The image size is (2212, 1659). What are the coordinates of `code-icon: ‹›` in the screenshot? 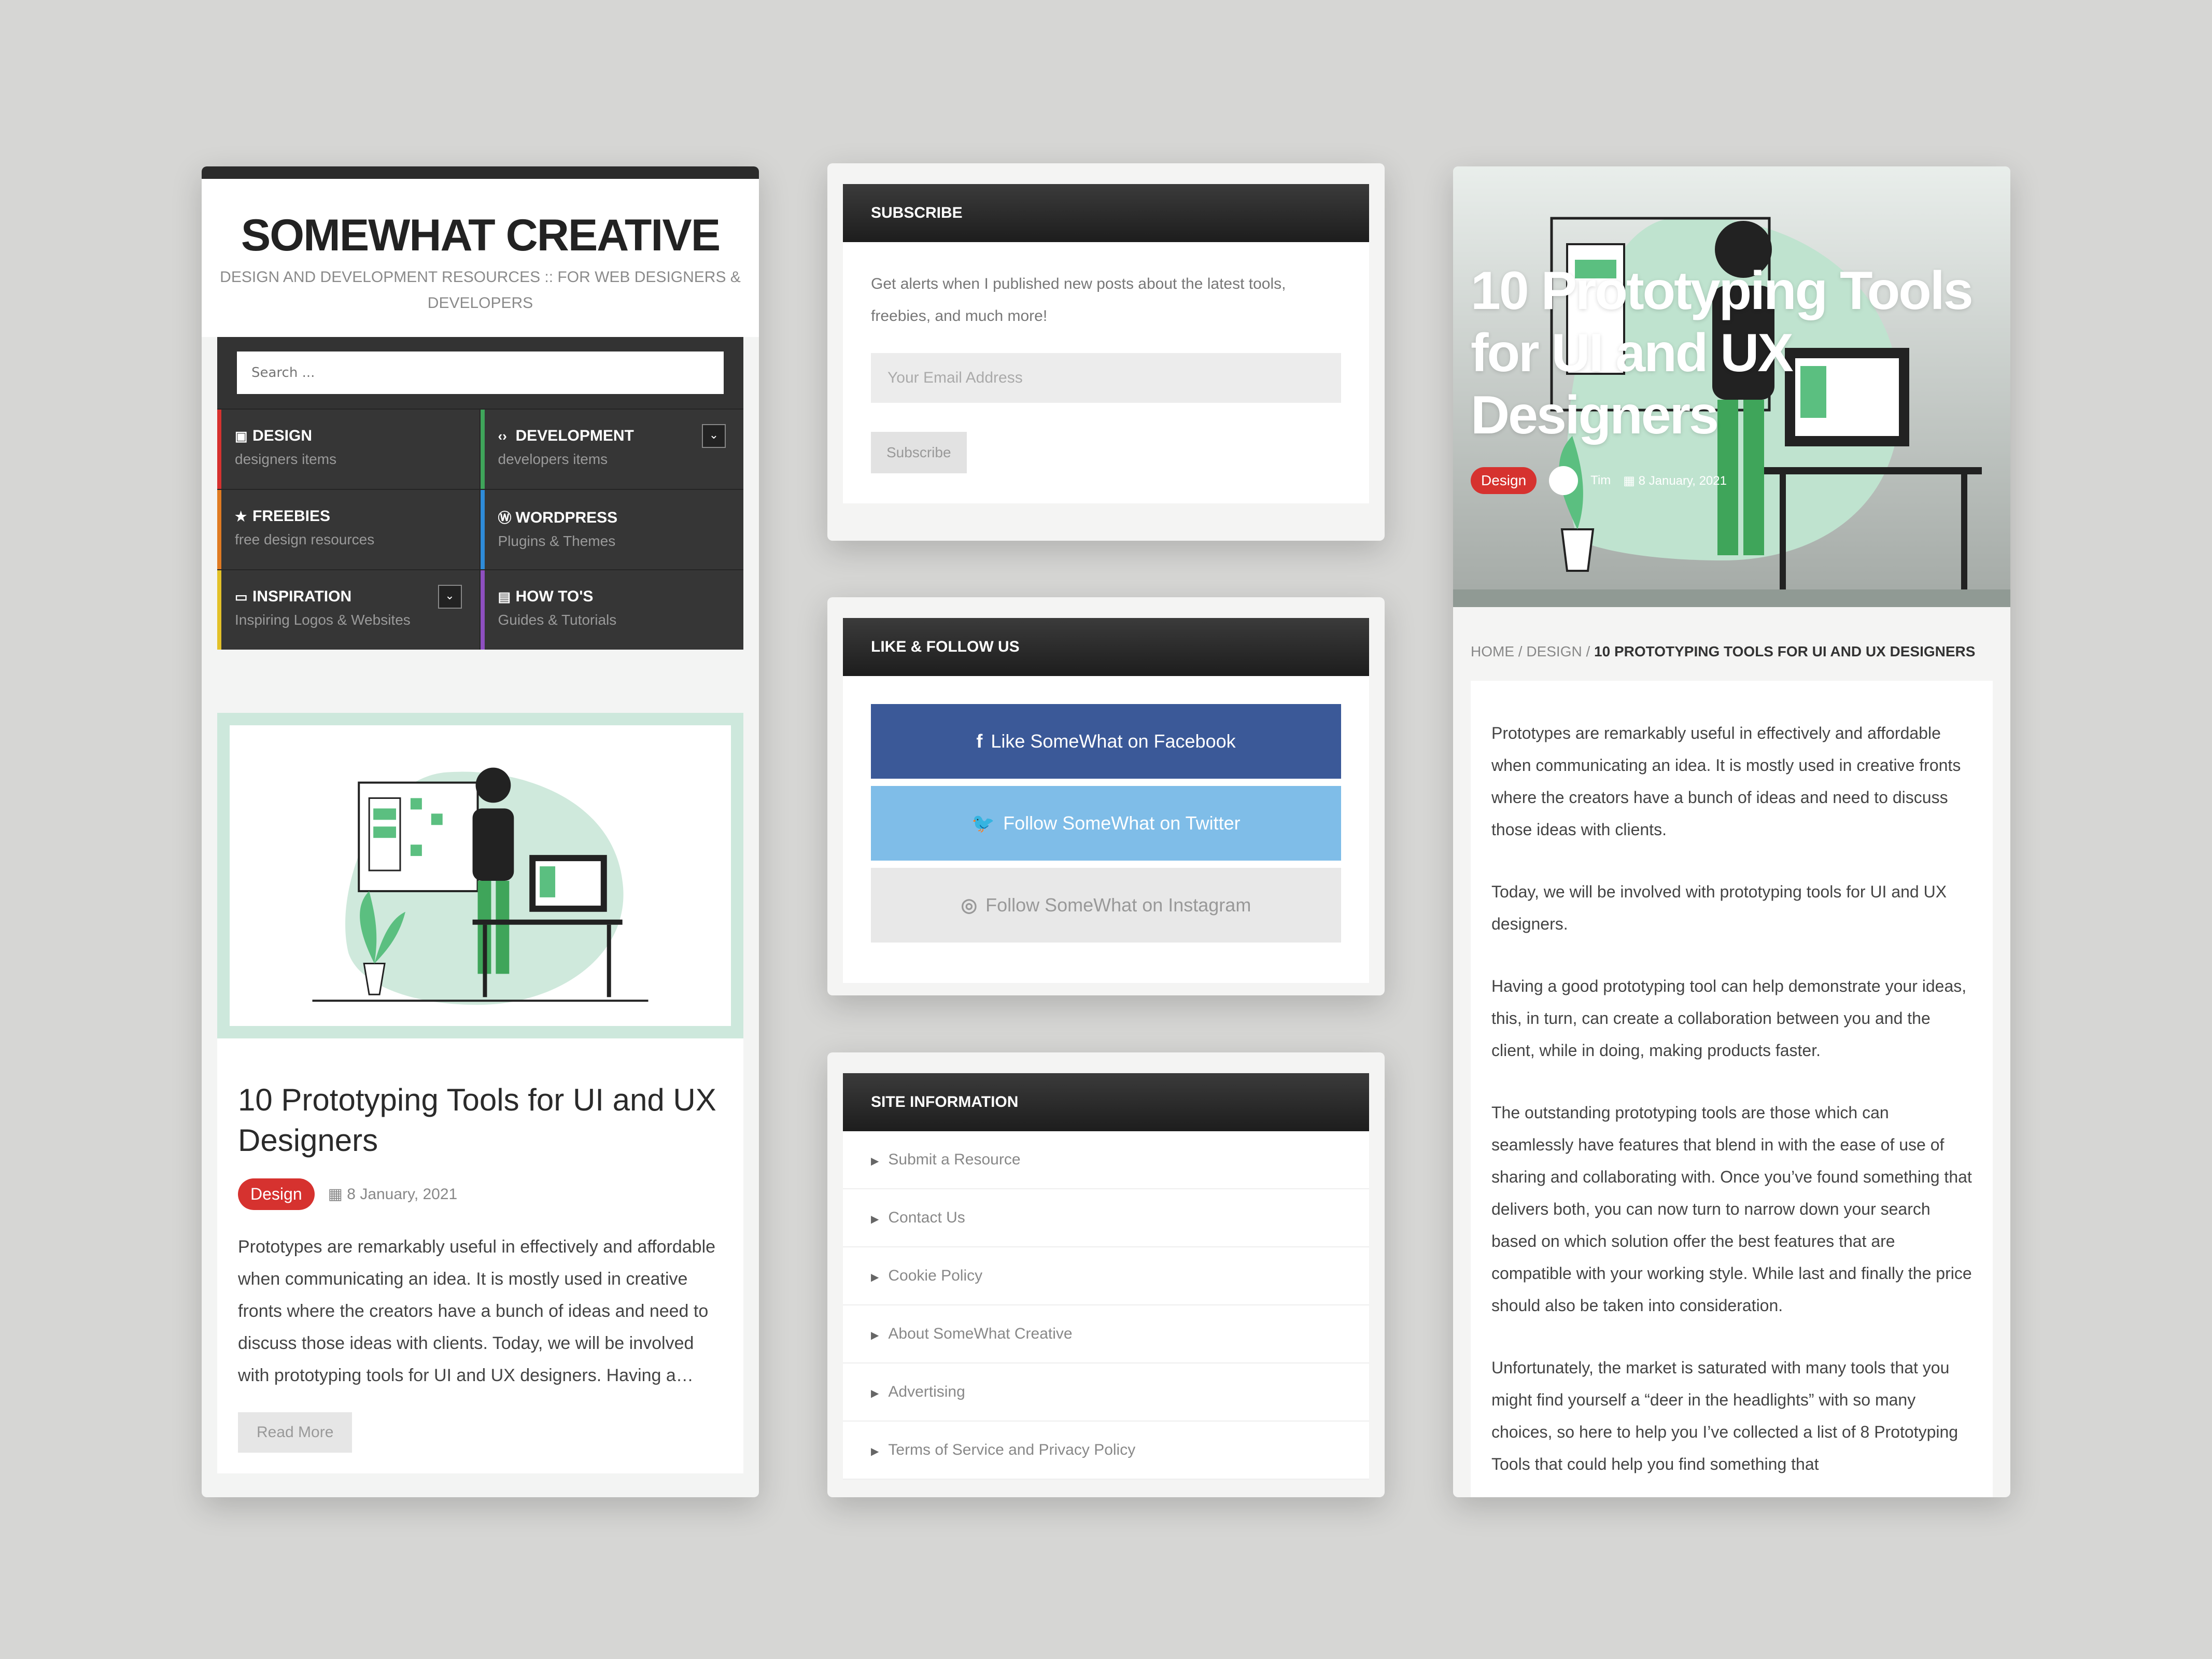 It's located at (502, 436).